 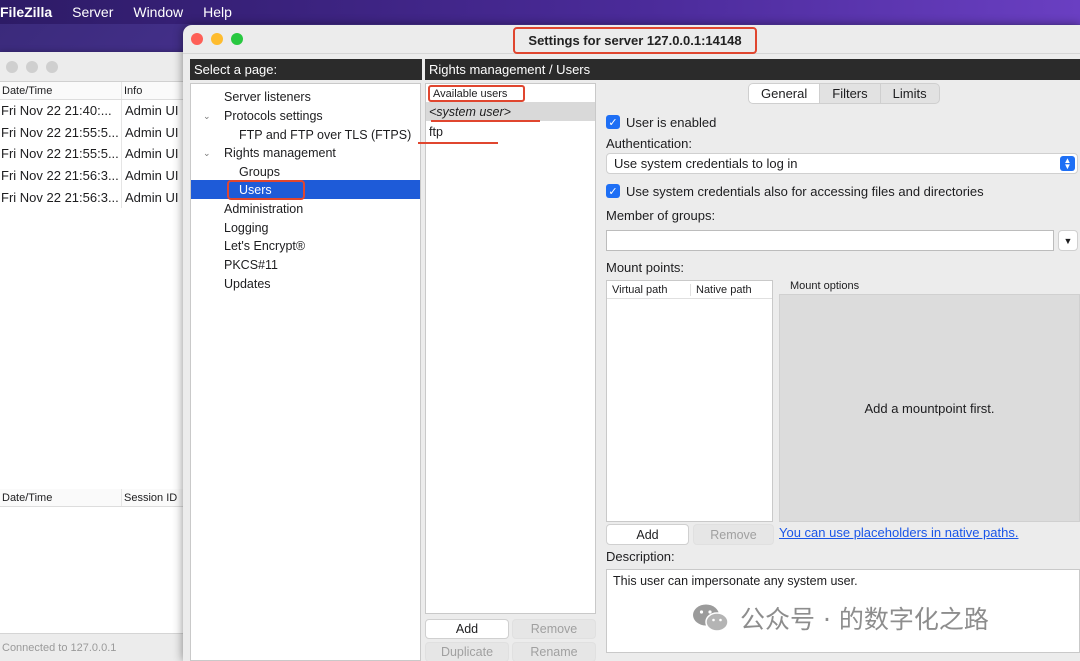 I want to click on tab-limits: Limits, so click(x=910, y=93).